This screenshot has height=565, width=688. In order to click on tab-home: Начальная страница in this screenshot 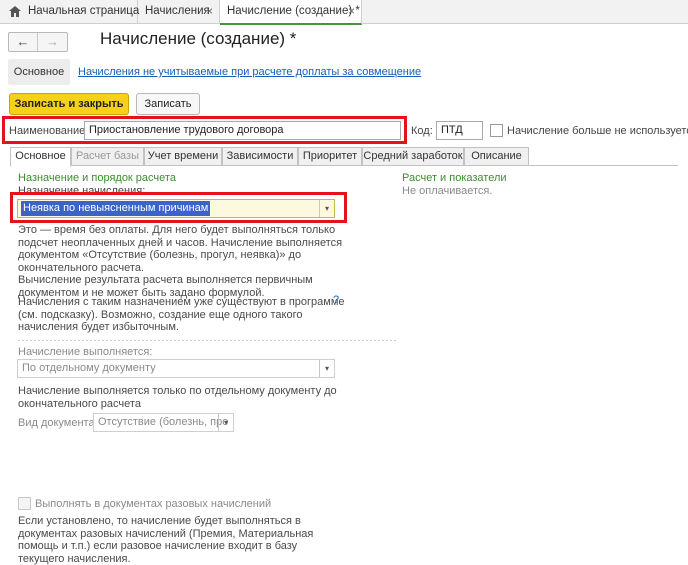, I will do `click(70, 12)`.